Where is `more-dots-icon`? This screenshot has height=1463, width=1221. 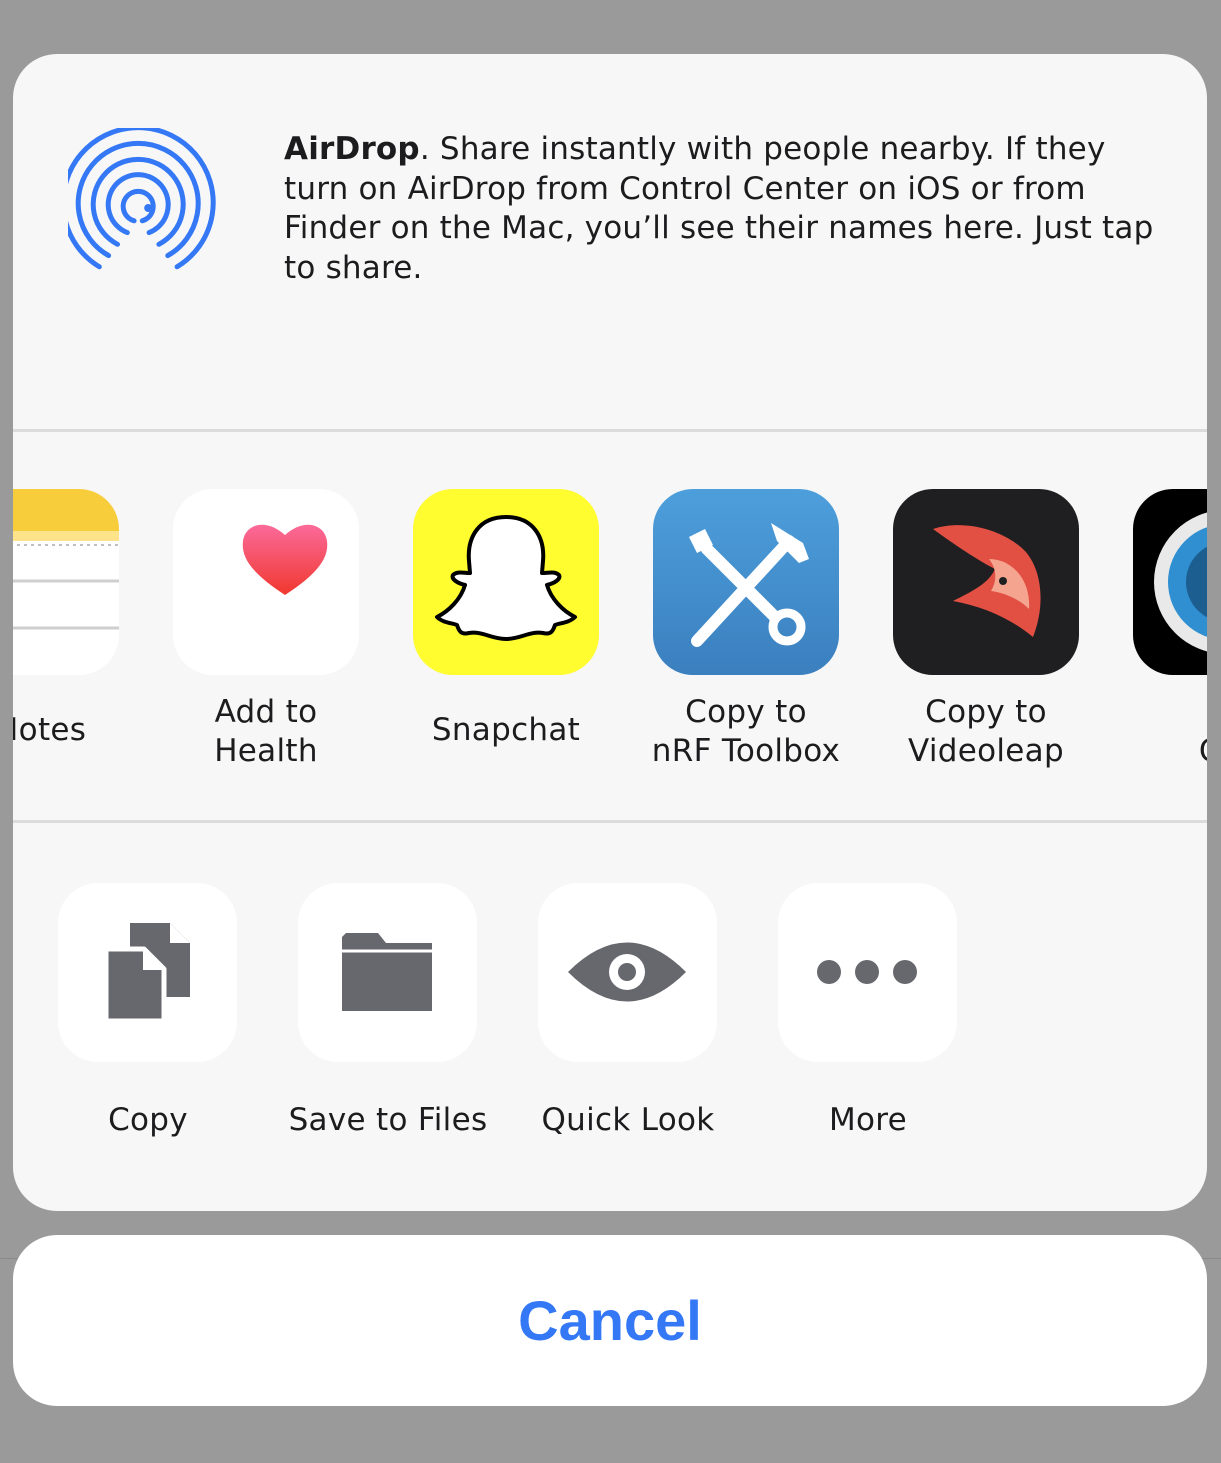 more-dots-icon is located at coordinates (867, 972).